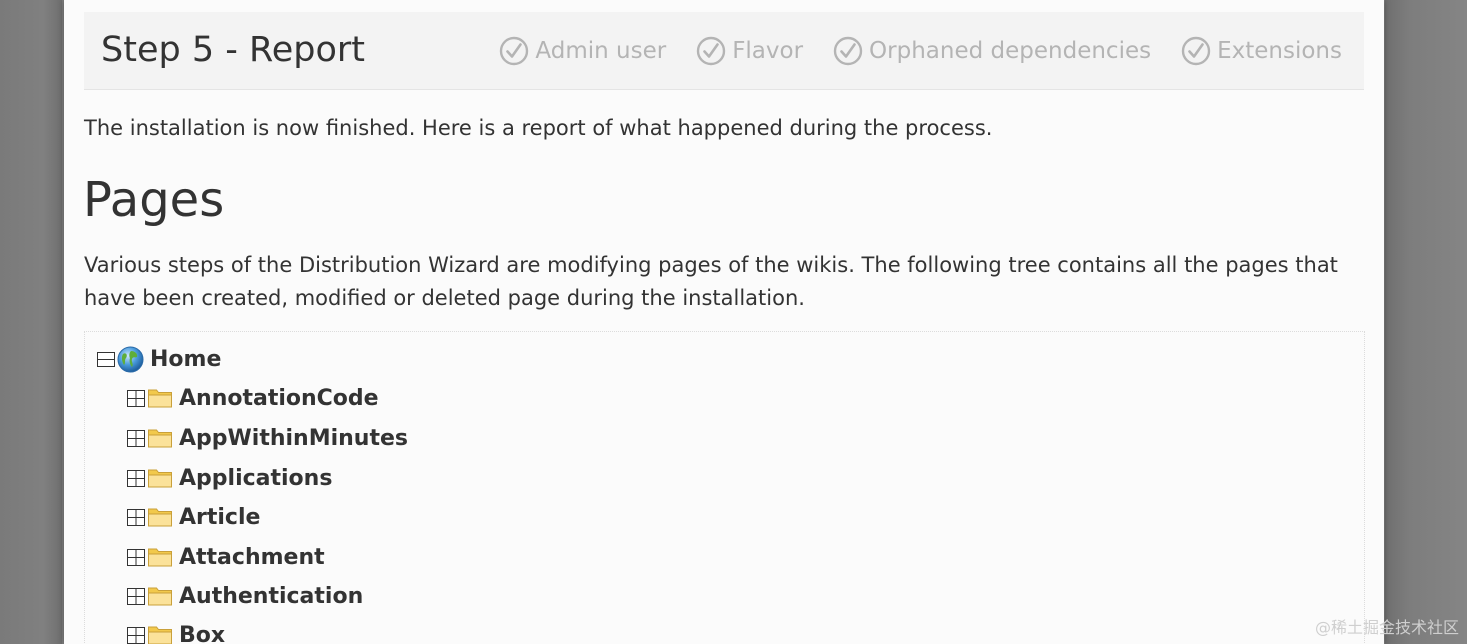  Describe the element at coordinates (255, 478) in the screenshot. I see `tree-node-label: Applications` at that location.